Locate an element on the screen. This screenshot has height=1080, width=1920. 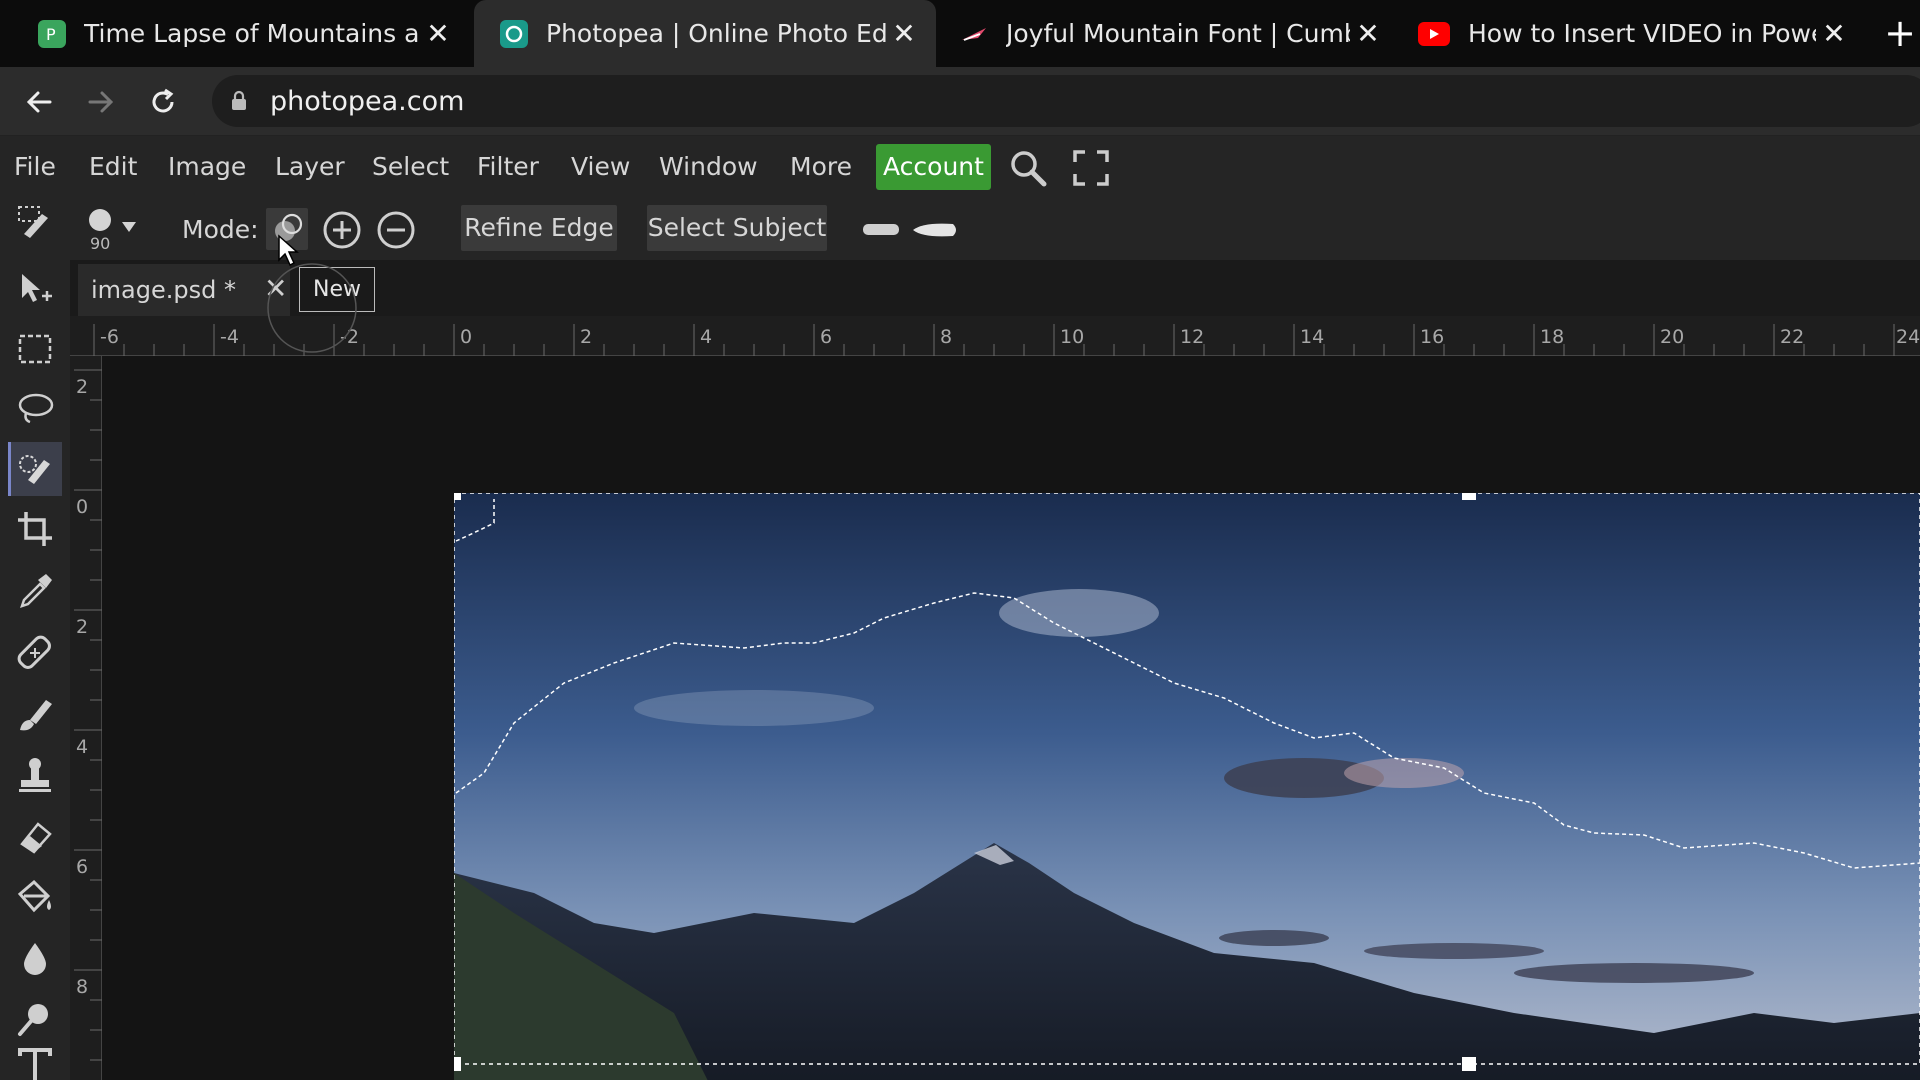
refine-edge-button: Refine Edge is located at coordinates (539, 228).